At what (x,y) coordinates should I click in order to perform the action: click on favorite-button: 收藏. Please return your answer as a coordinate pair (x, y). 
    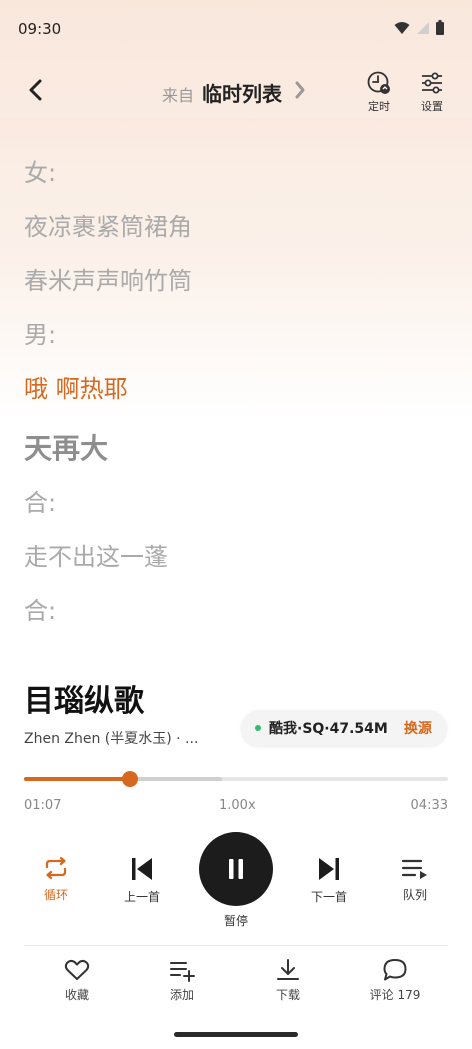
    Looking at the image, I should click on (77, 980).